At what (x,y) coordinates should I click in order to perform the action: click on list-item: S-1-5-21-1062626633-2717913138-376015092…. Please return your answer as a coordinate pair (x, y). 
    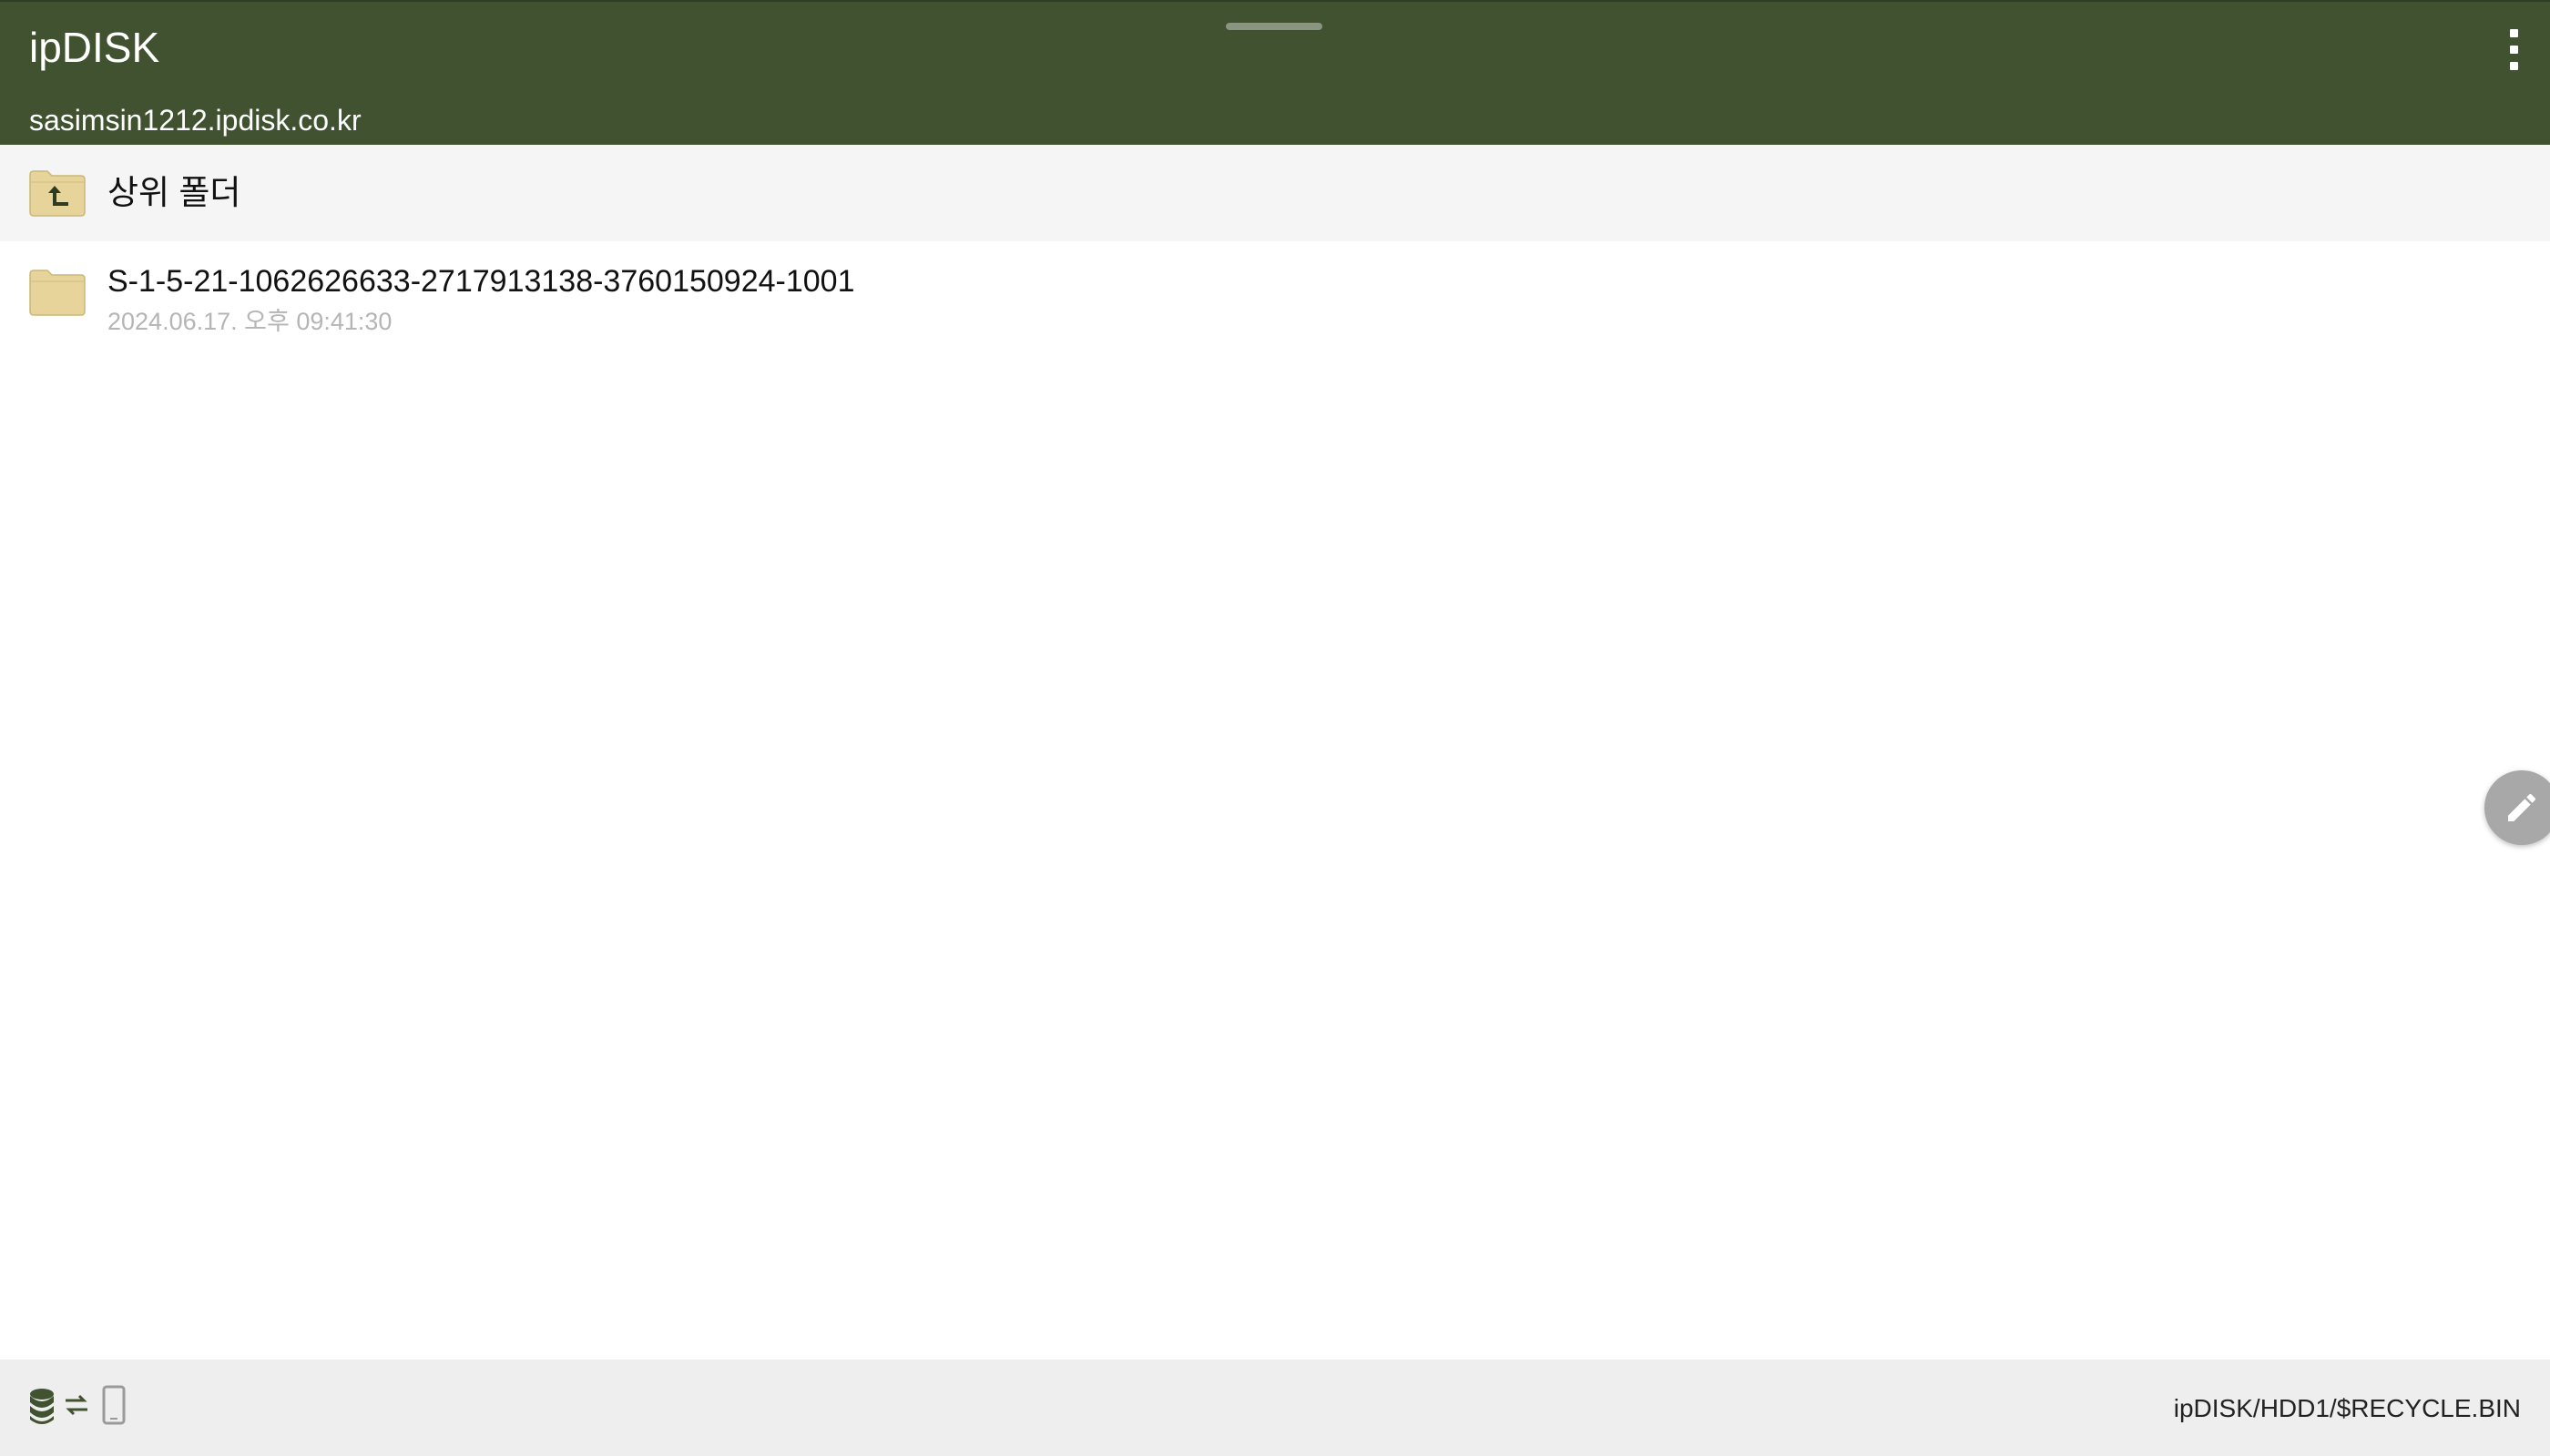
    Looking at the image, I should click on (1275, 296).